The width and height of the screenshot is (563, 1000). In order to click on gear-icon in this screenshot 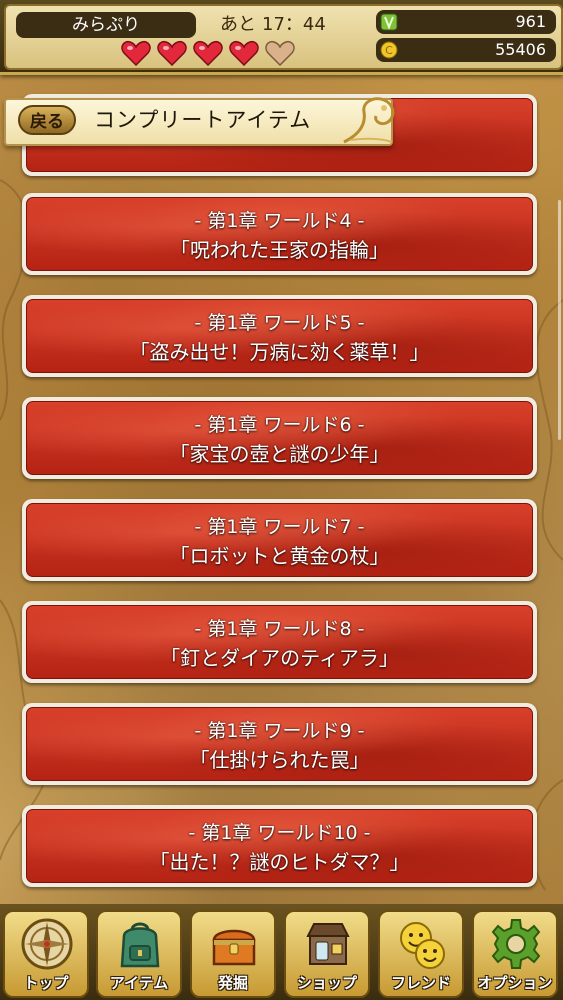, I will do `click(516, 944)`.